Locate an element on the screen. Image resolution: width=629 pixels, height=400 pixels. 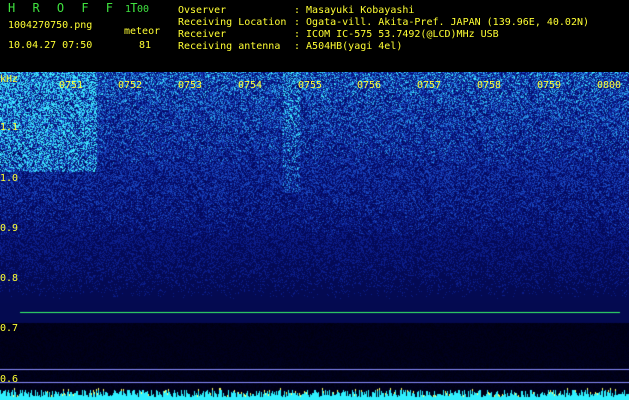
x-tick-label: 0754 is located at coordinates (250, 85).